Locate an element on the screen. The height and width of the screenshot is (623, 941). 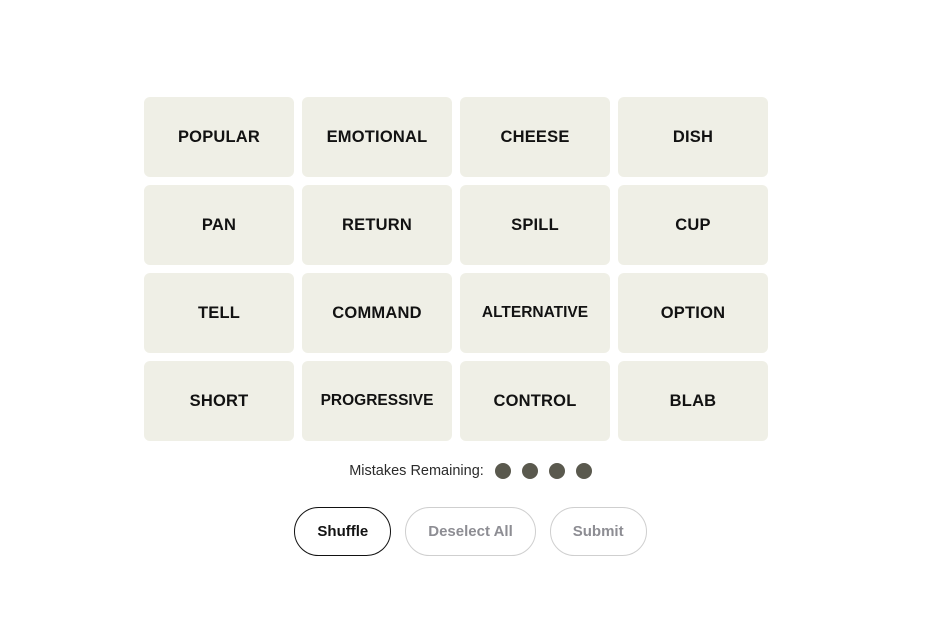
game-controls: Shuffle Deselect All Submit is located at coordinates (470, 531).